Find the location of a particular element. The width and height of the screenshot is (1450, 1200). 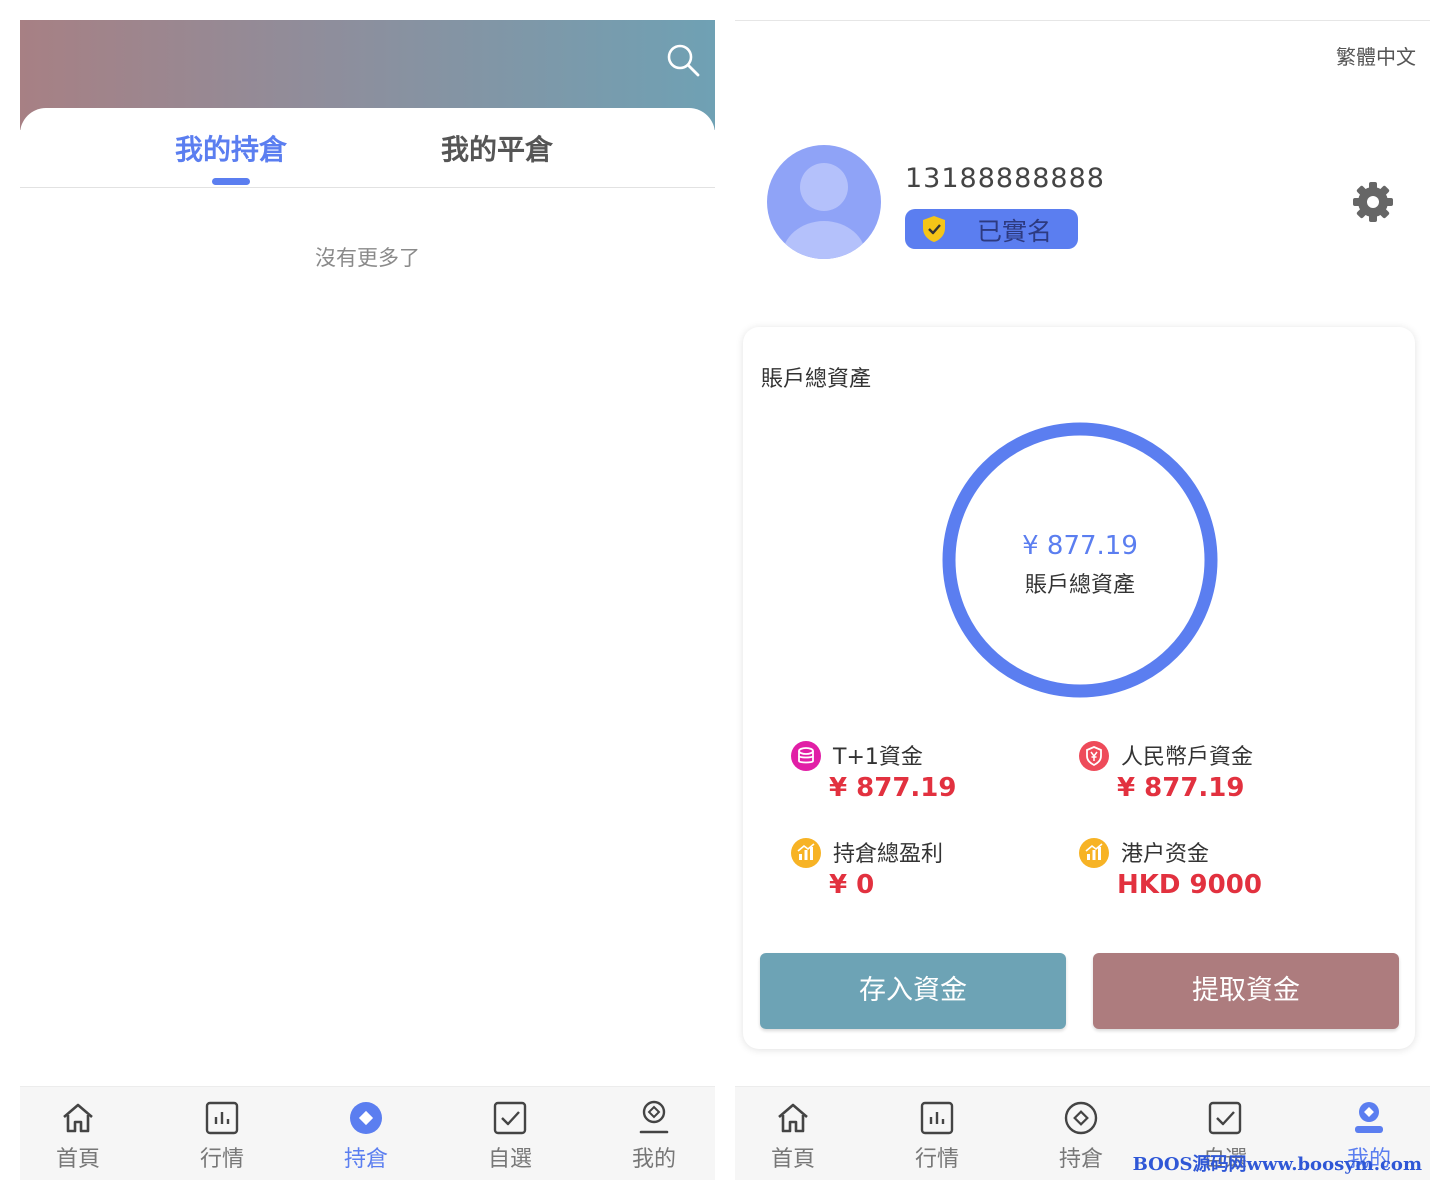

watermark-text: BOOS源码网www.boosym.com is located at coordinates (1277, 1164).